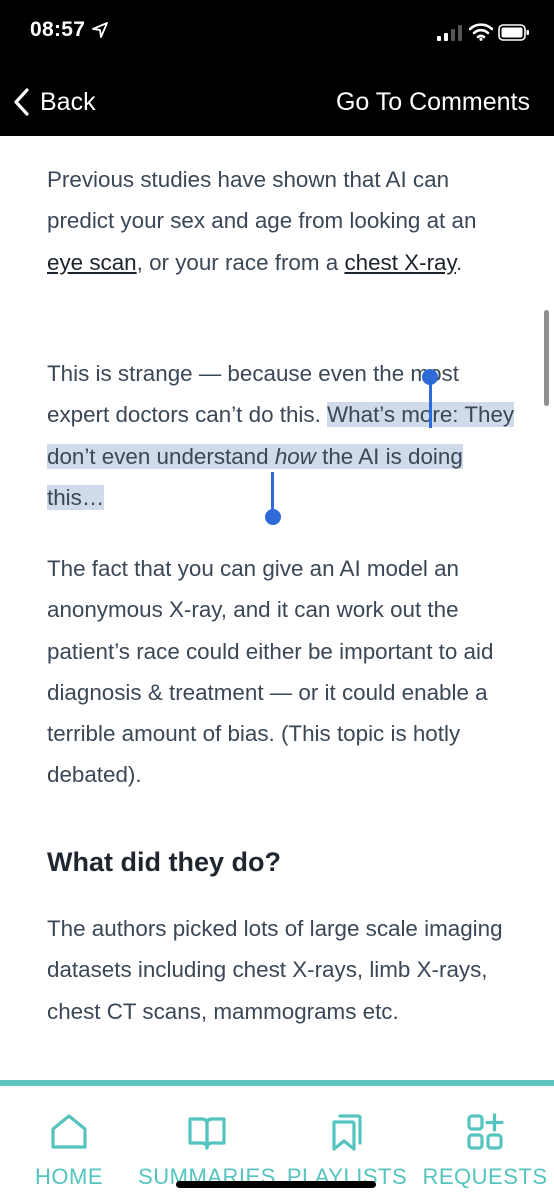  I want to click on grid-plus-icon, so click(485, 1131).